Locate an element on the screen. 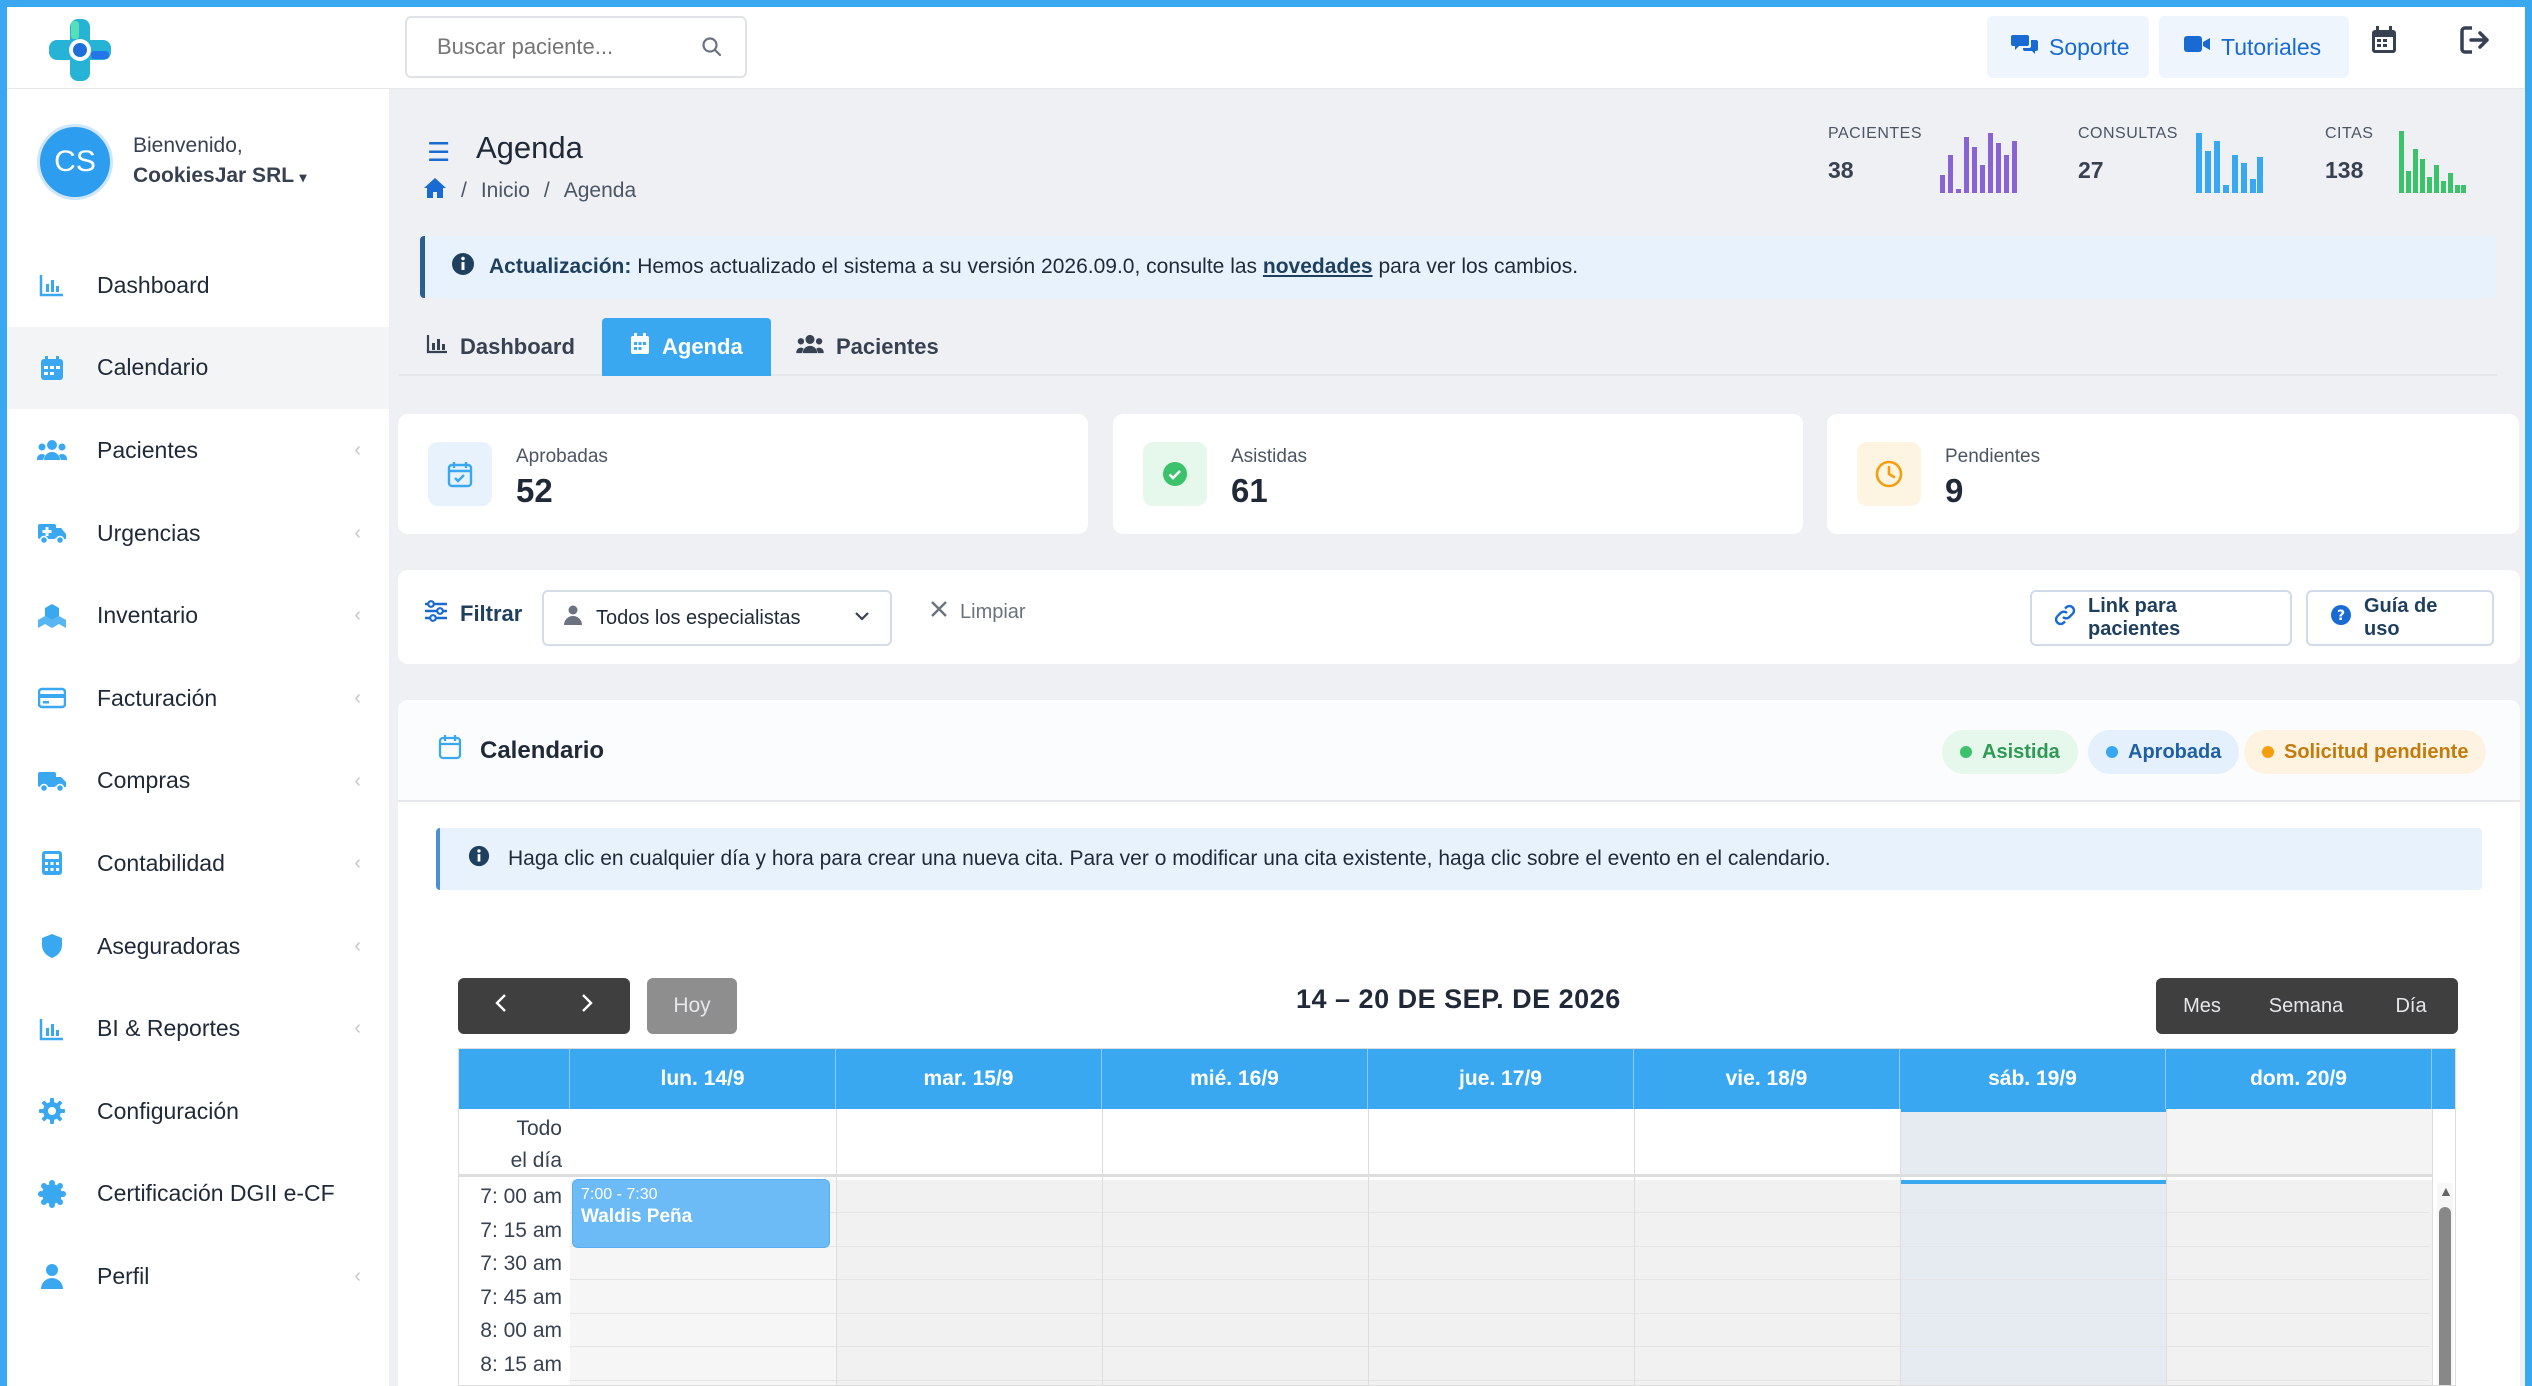  avatar: CS is located at coordinates (75, 162).